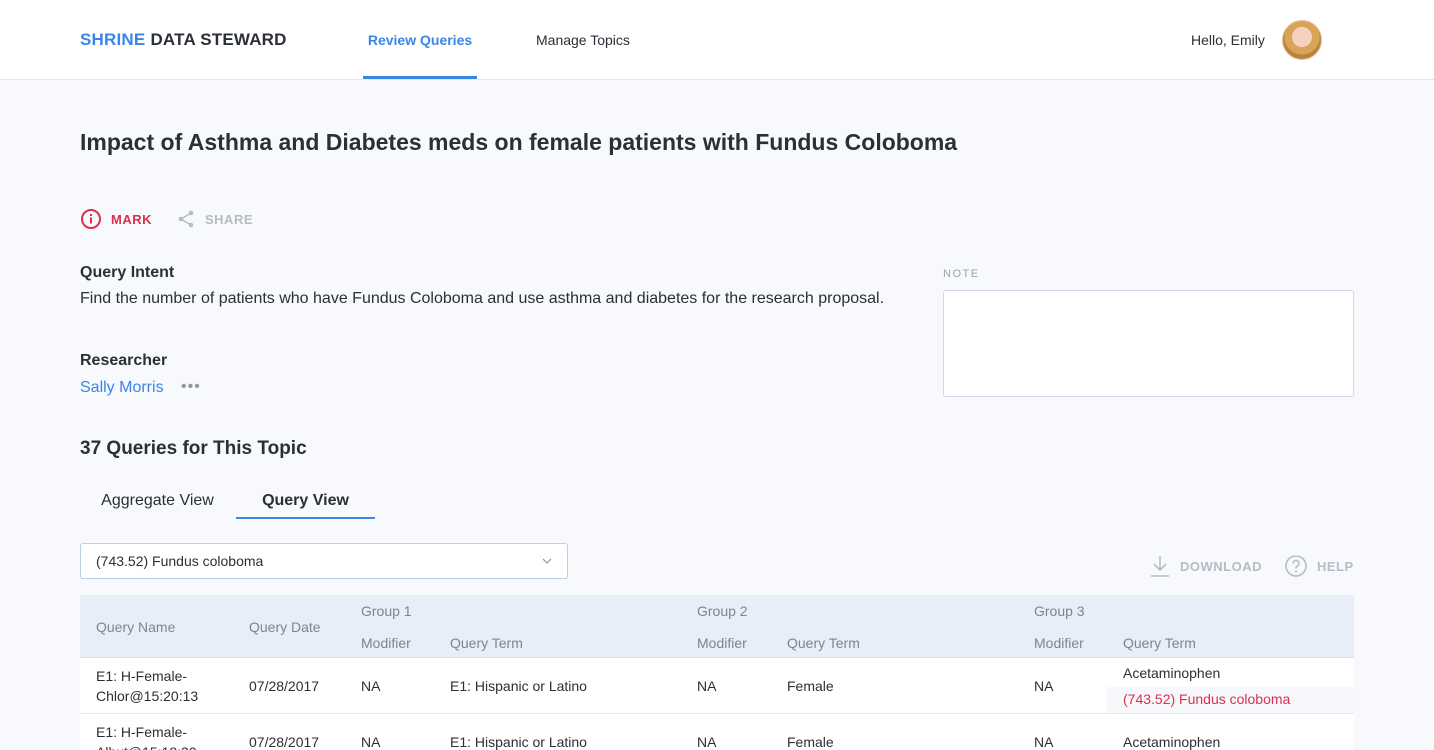  Describe the element at coordinates (305, 501) in the screenshot. I see `tab-query-view: Query View` at that location.